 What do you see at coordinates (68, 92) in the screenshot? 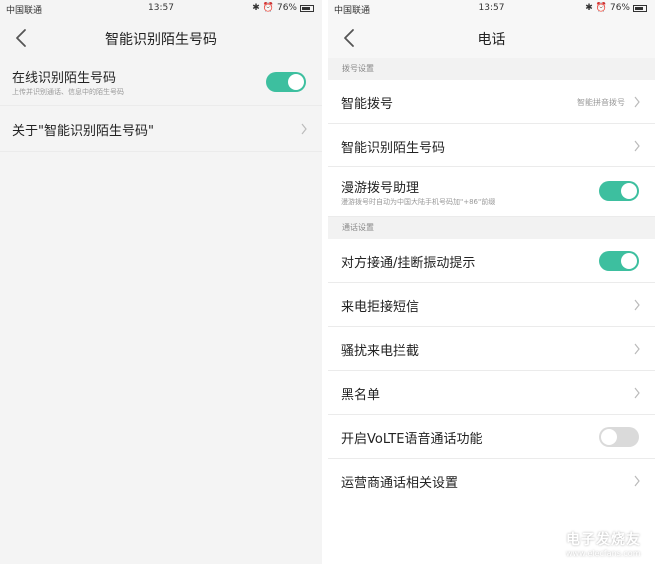
I see `setting-description: 上传并识别通话、信息中的陌生号码` at bounding box center [68, 92].